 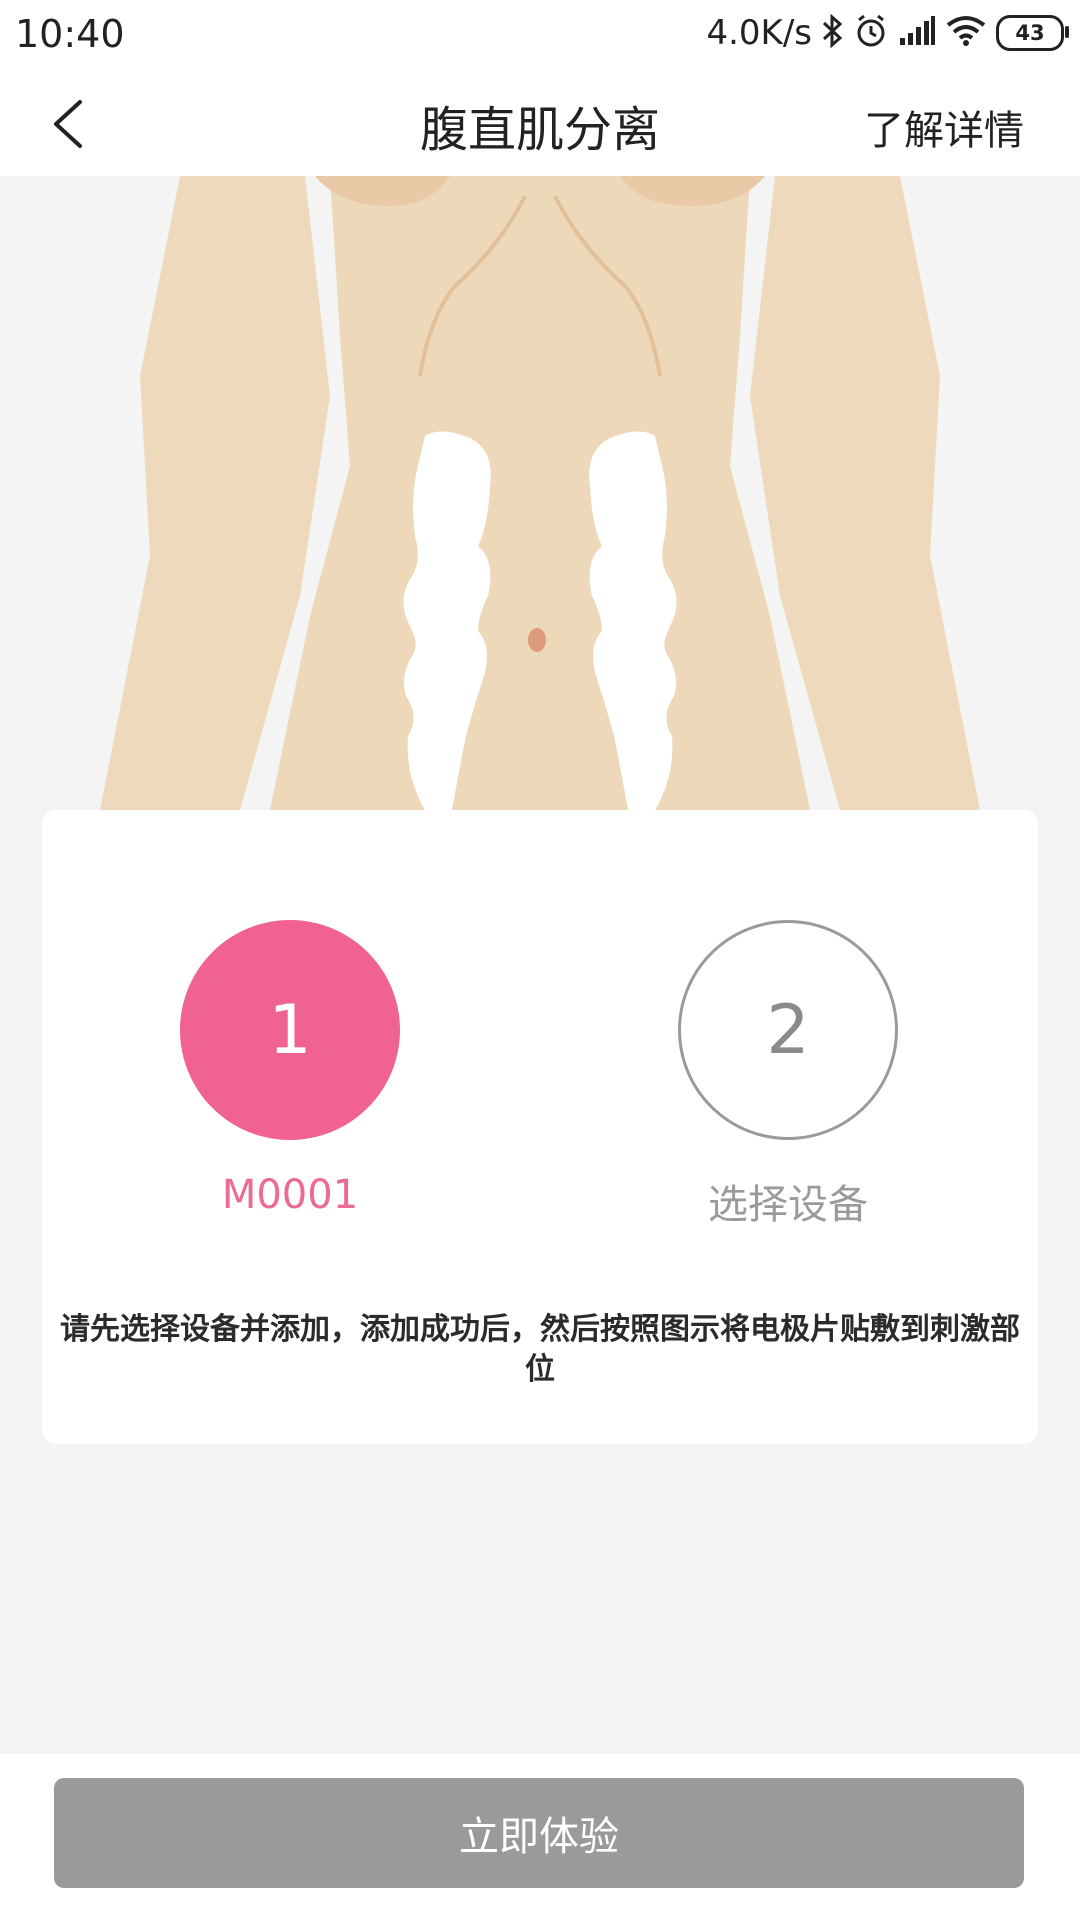 I want to click on network-speed: 4.0K/s, so click(x=759, y=33).